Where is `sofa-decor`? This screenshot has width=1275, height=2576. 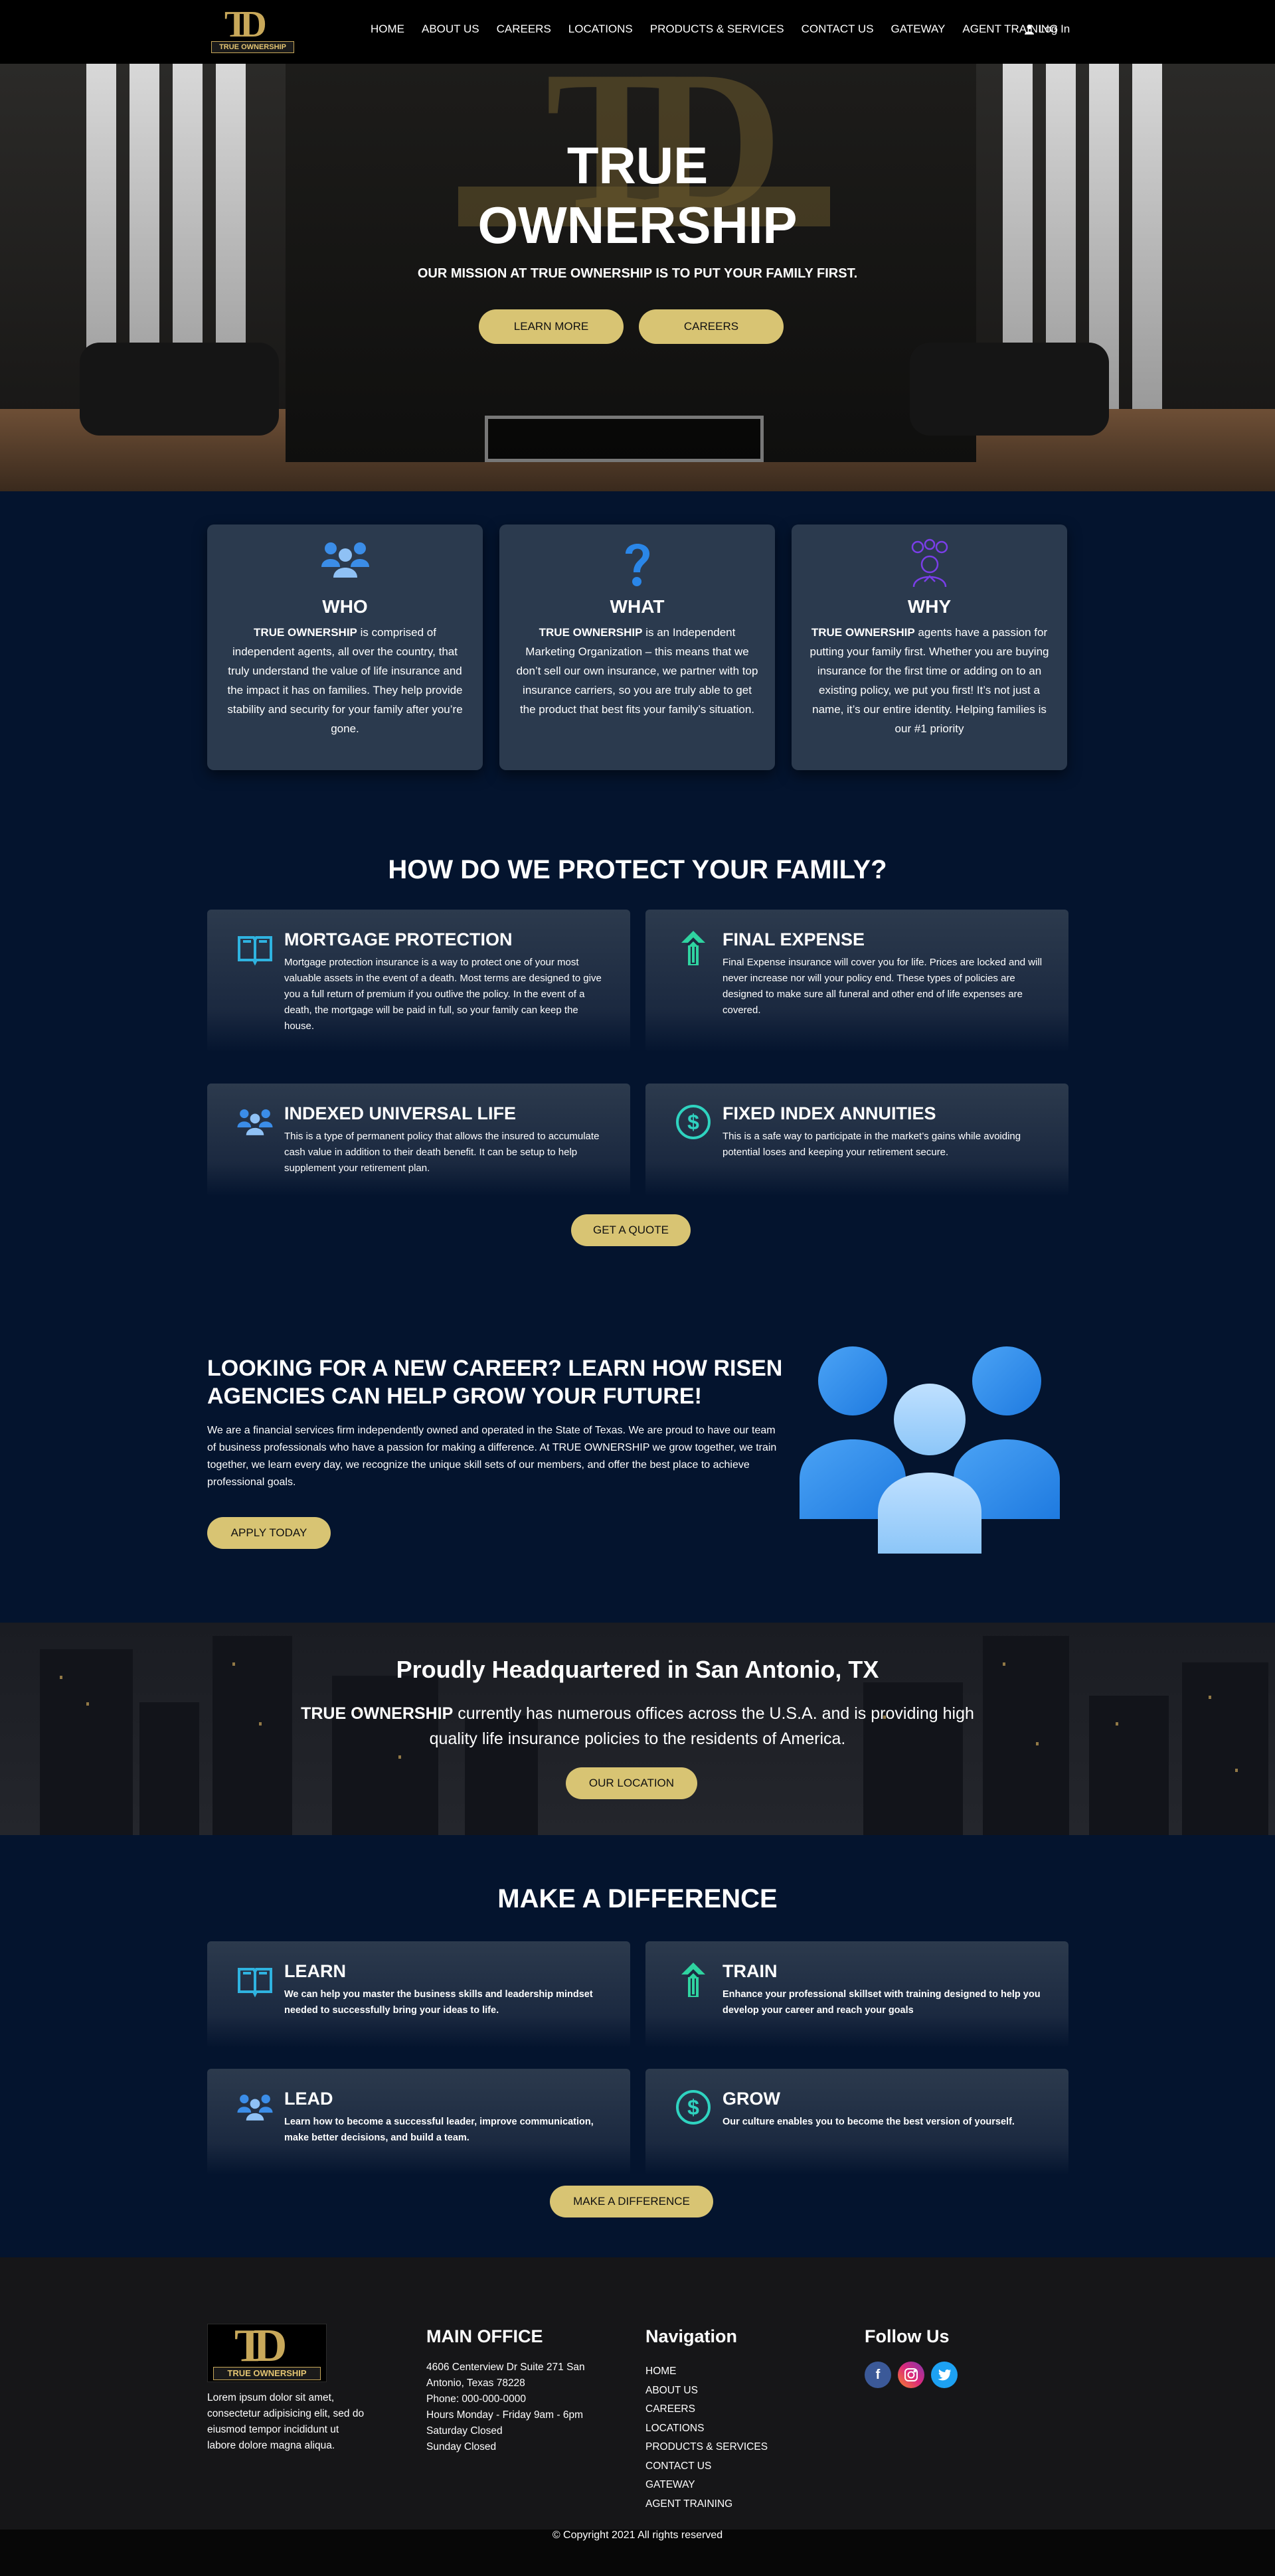
sofa-decor is located at coordinates (179, 389).